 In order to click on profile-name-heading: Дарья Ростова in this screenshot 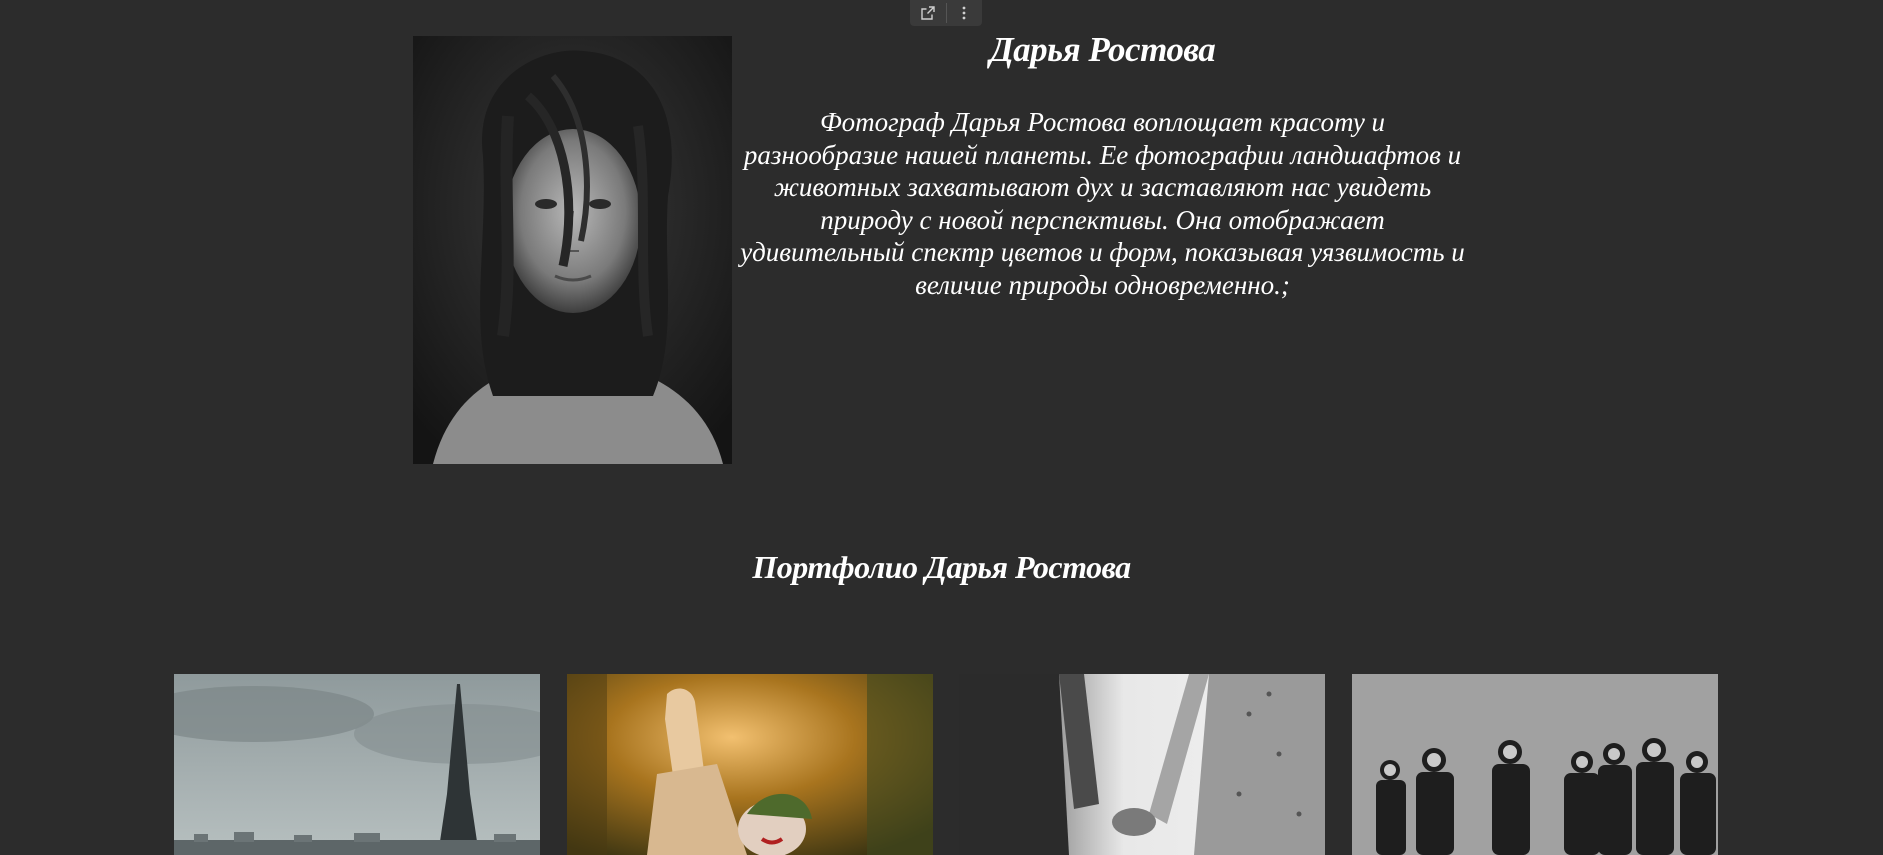, I will do `click(1102, 49)`.